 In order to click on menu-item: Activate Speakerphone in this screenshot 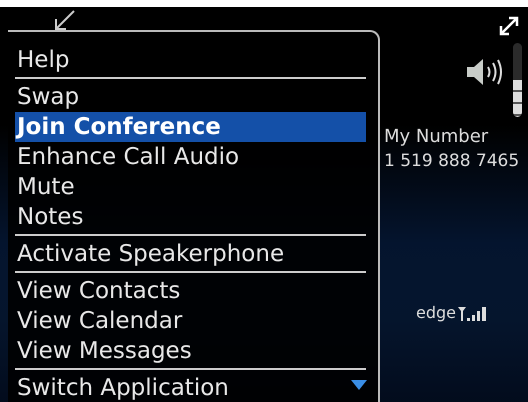, I will do `click(190, 254)`.